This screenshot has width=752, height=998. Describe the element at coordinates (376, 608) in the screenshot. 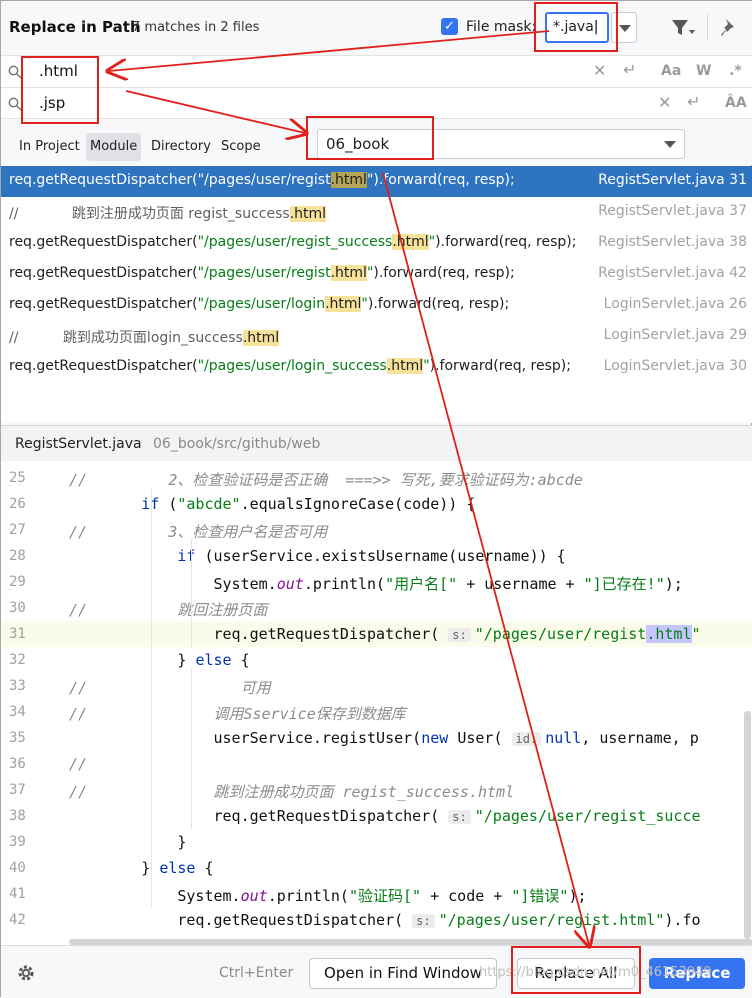

I see `code-line: 30 // 跳回注册页面` at that location.